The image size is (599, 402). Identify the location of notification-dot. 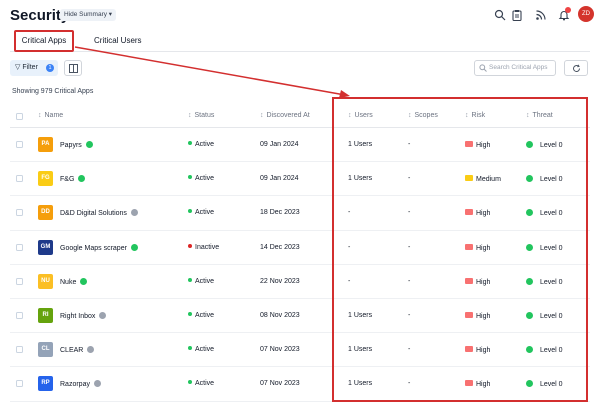
(568, 10).